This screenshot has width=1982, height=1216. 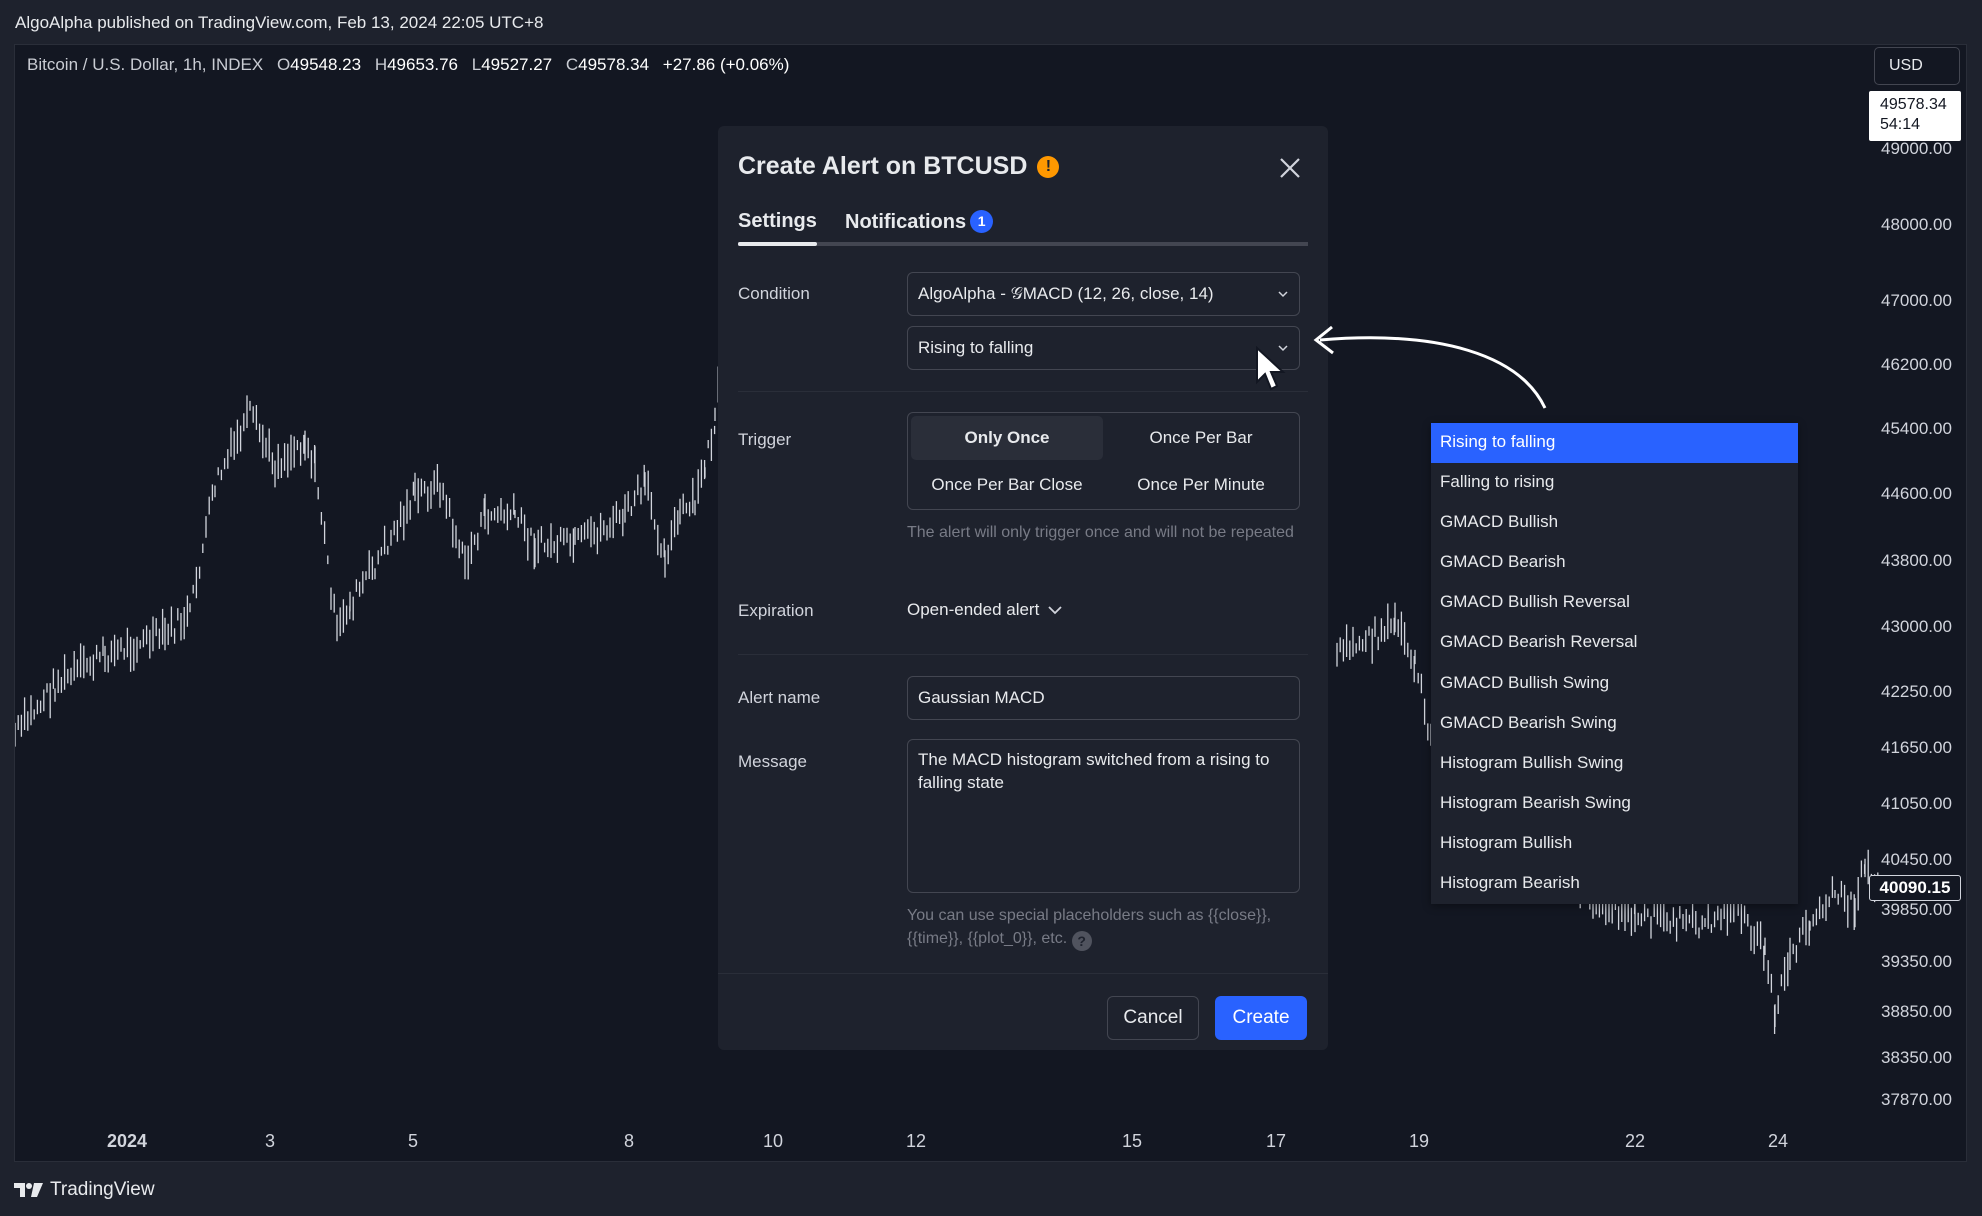 I want to click on close-value: 49578.34, so click(x=614, y=64).